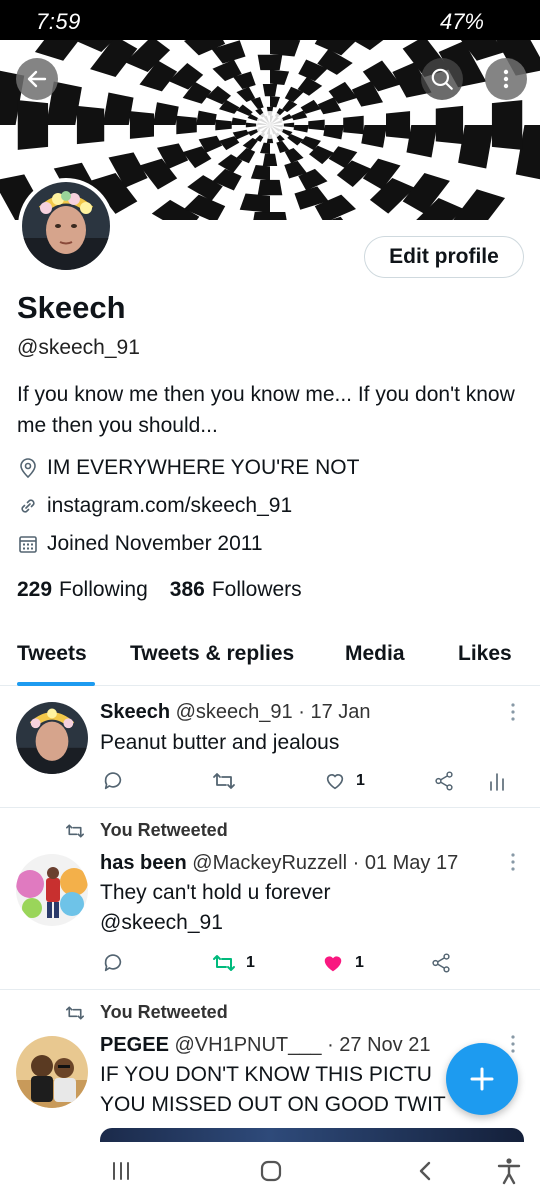  I want to click on search-button, so click(442, 79).